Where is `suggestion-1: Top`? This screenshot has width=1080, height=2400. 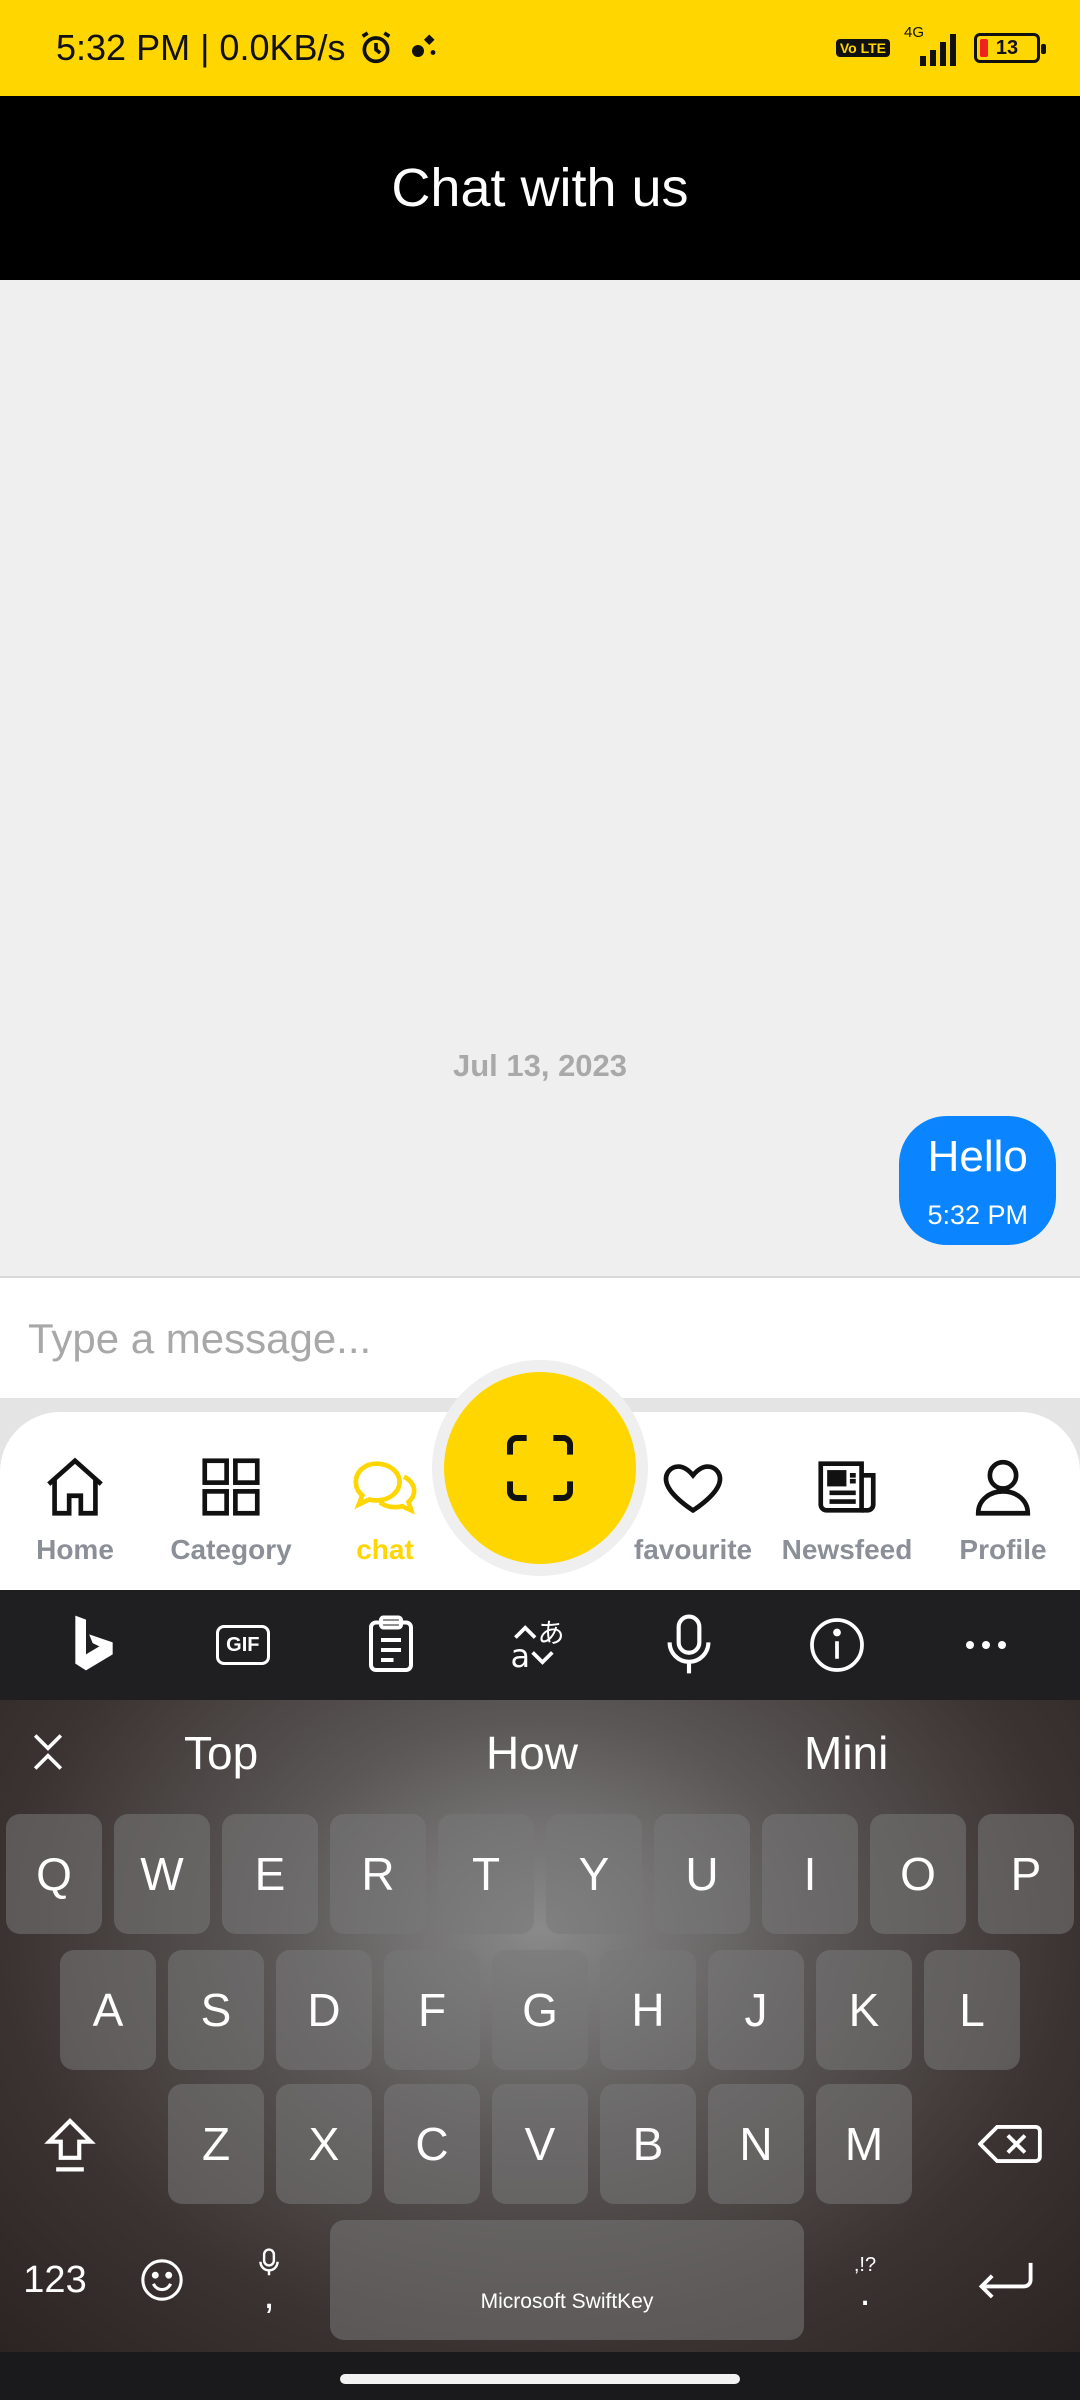
suggestion-1: Top is located at coordinates (221, 1753).